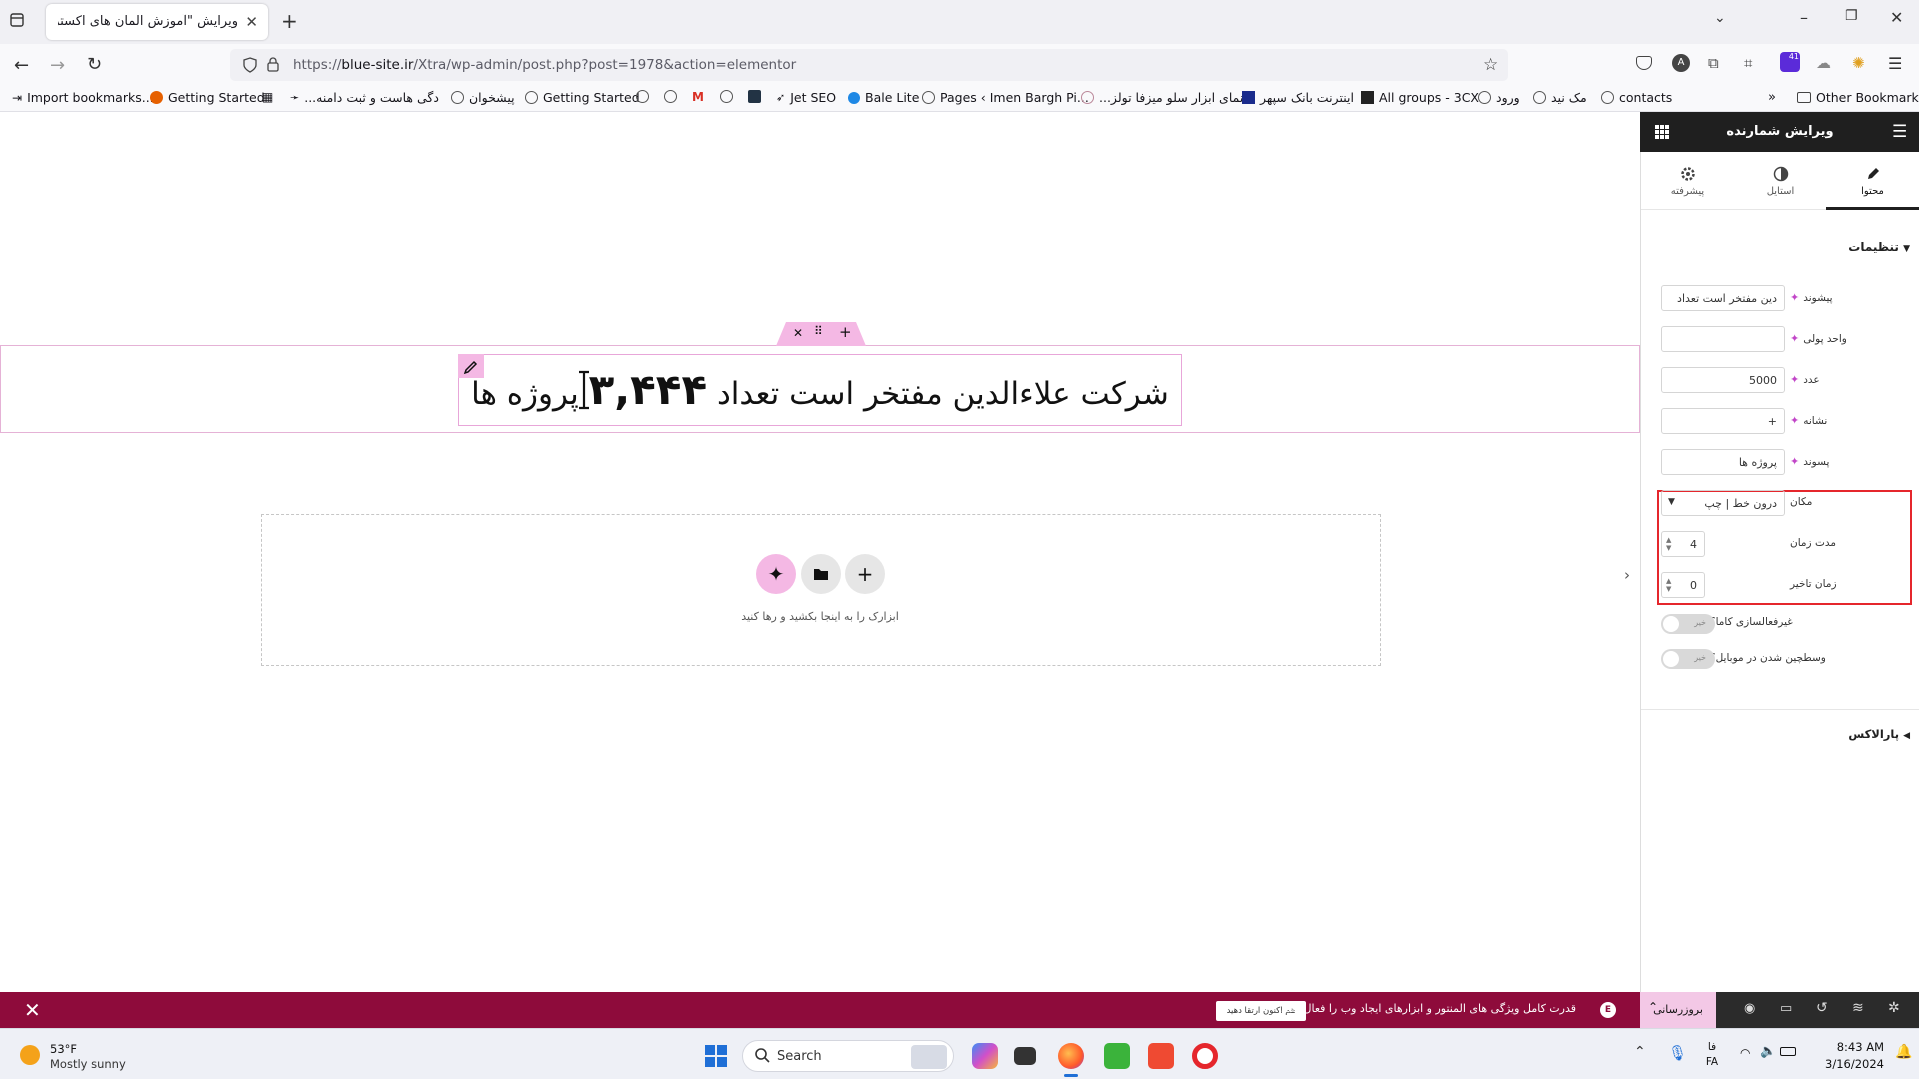  I want to click on microphone-icon: 🎙, so click(1677, 1053).